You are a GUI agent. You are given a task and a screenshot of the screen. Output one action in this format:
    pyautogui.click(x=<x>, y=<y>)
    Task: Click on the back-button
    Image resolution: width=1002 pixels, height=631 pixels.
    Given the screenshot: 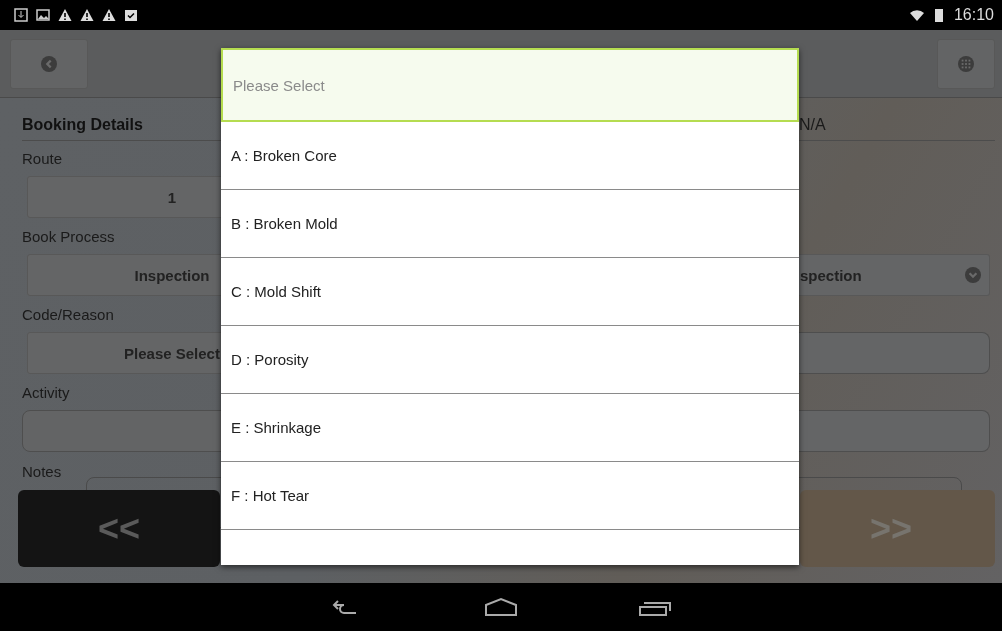 What is the action you would take?
    pyautogui.click(x=49, y=63)
    